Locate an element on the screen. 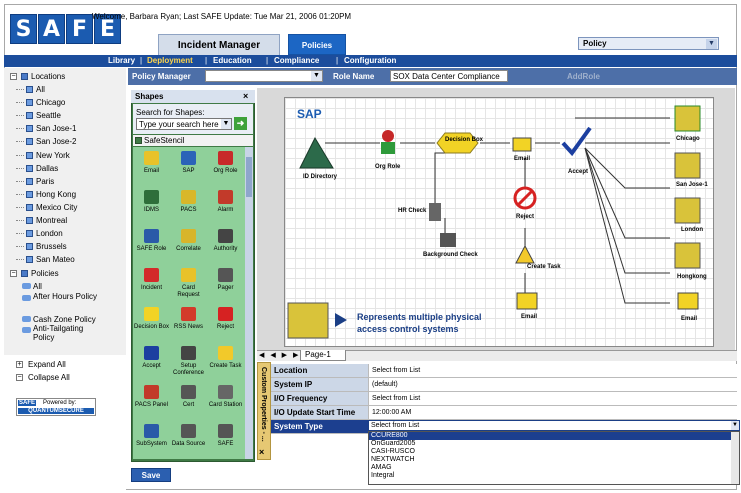 The width and height of the screenshot is (741, 493). background-check-icon is located at coordinates (448, 240).